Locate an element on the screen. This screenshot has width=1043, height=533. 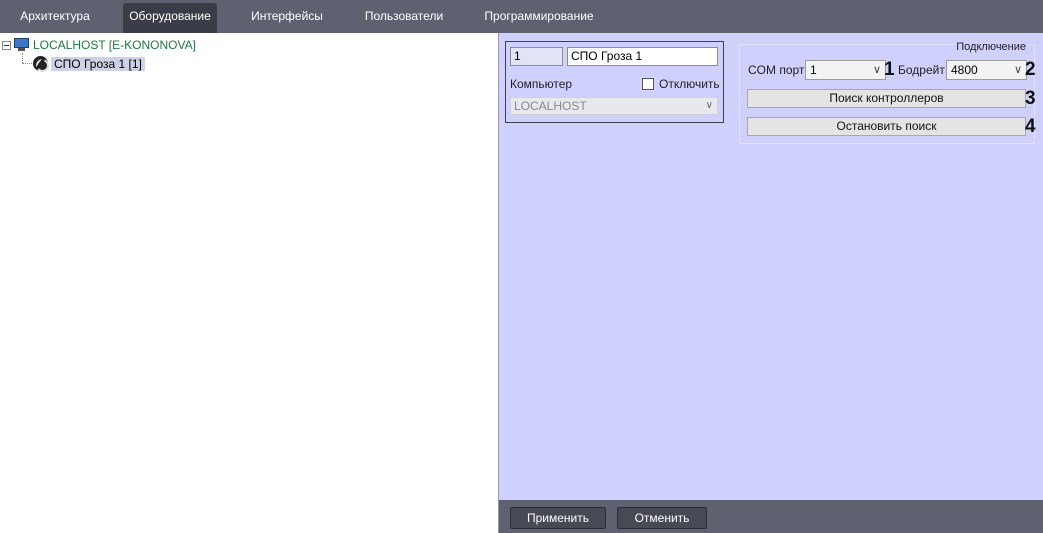
tab-programming: Программирование is located at coordinates (539, 18).